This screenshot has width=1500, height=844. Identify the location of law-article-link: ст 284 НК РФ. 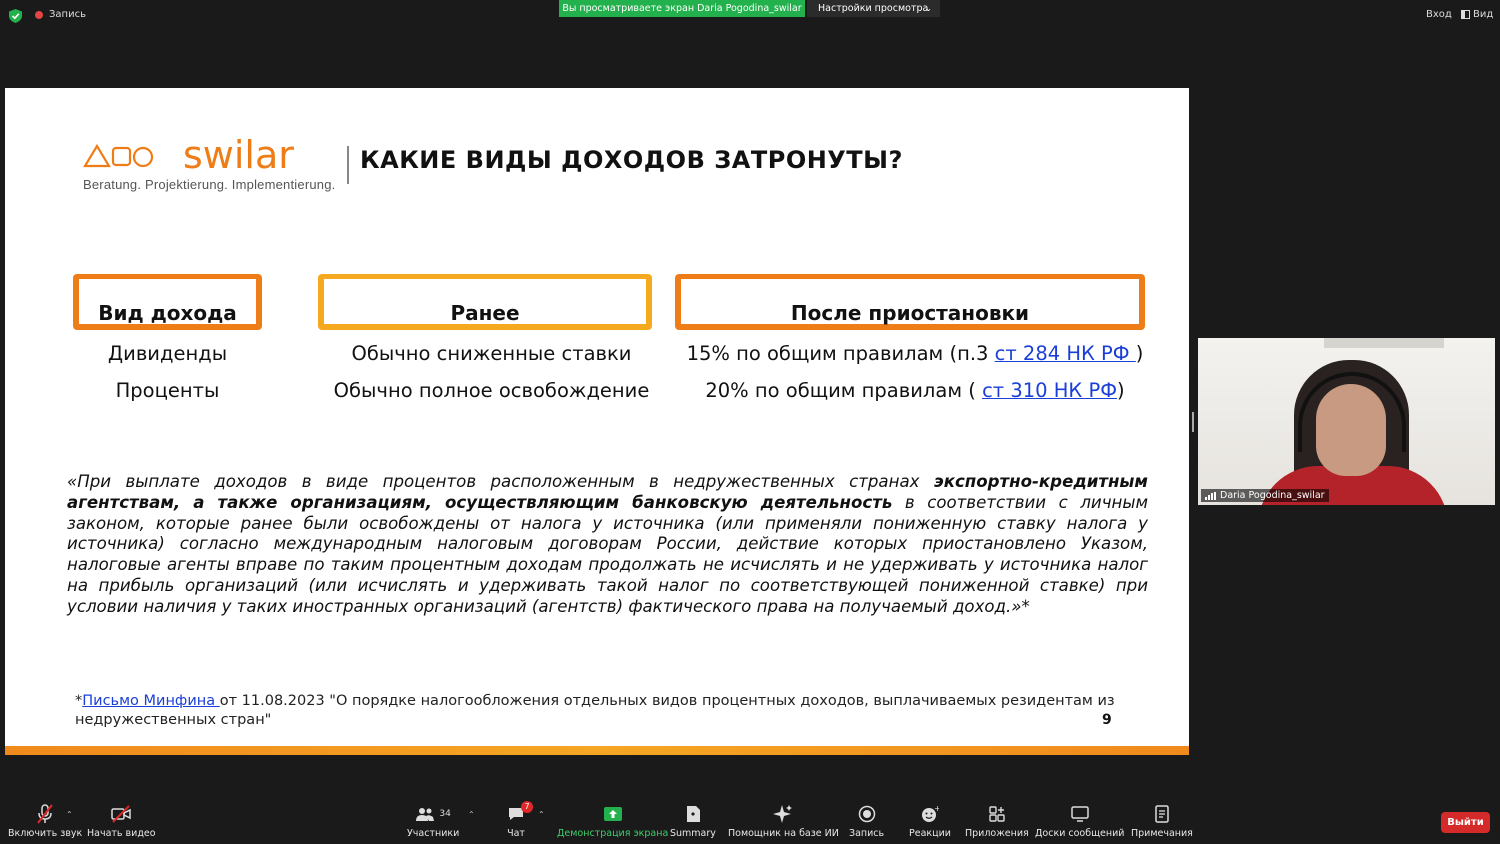
(1065, 353).